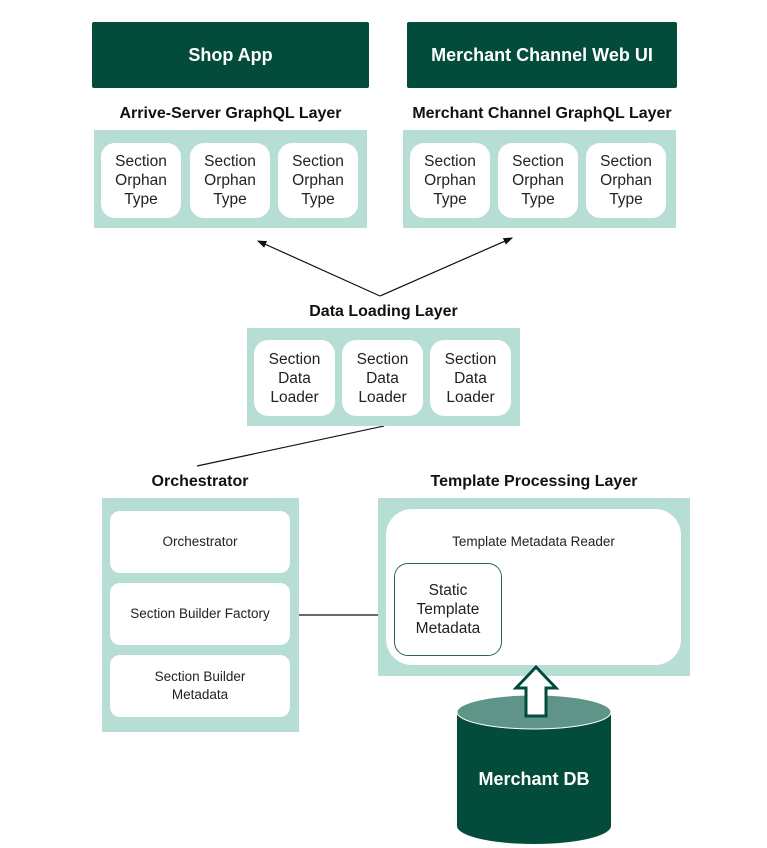 Image resolution: width=767 pixels, height=848 pixels. Describe the element at coordinates (534, 754) in the screenshot. I see `merchant-db-graphic` at that location.